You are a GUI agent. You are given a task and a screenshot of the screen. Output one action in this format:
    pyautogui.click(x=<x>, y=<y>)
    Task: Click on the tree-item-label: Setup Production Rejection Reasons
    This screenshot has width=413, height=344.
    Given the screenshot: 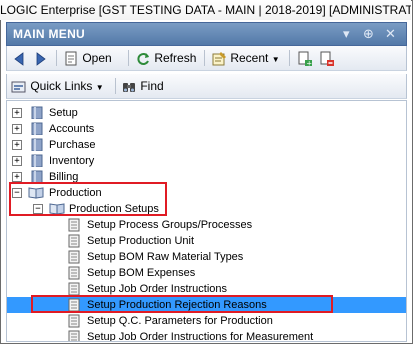 What is the action you would take?
    pyautogui.click(x=177, y=305)
    